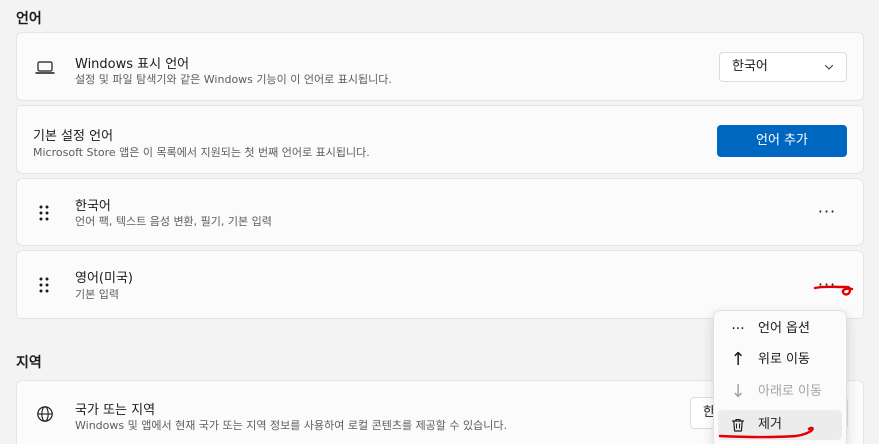  Describe the element at coordinates (750, 66) in the screenshot. I see `display-language-selected: 한국어` at that location.